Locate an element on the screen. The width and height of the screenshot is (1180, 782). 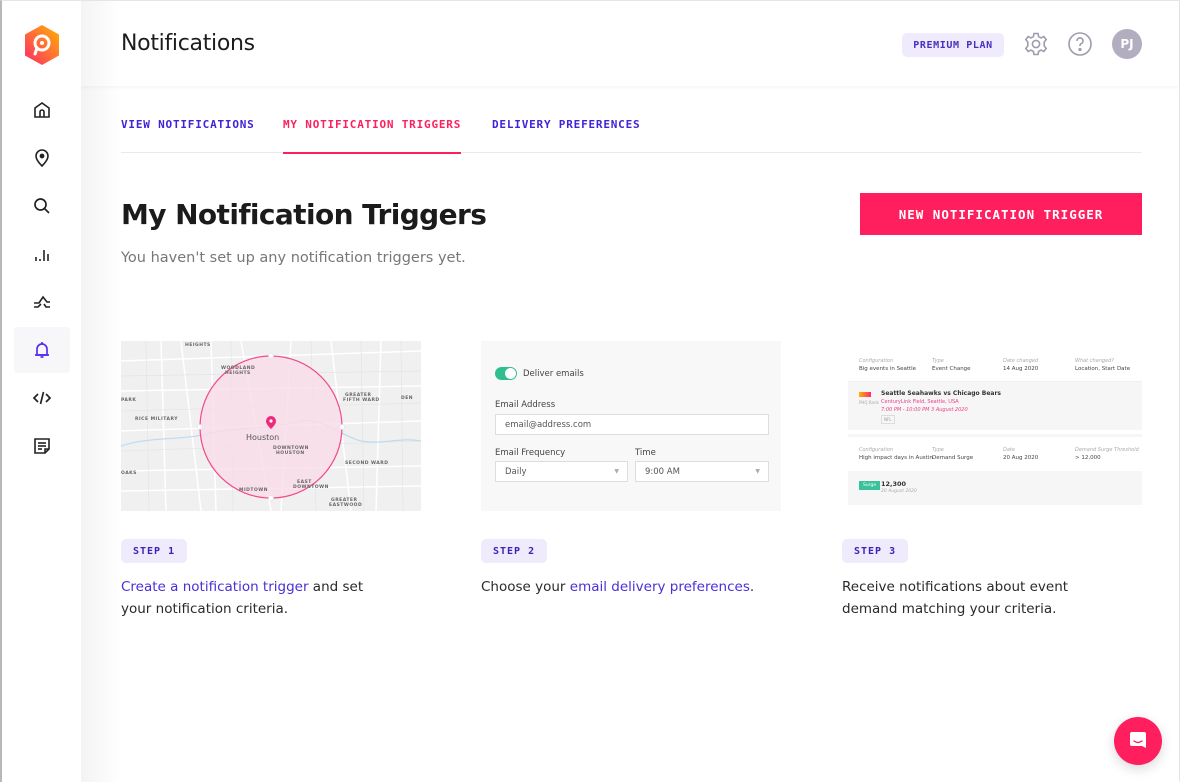
sidebar-item-notifications is located at coordinates (42, 350).